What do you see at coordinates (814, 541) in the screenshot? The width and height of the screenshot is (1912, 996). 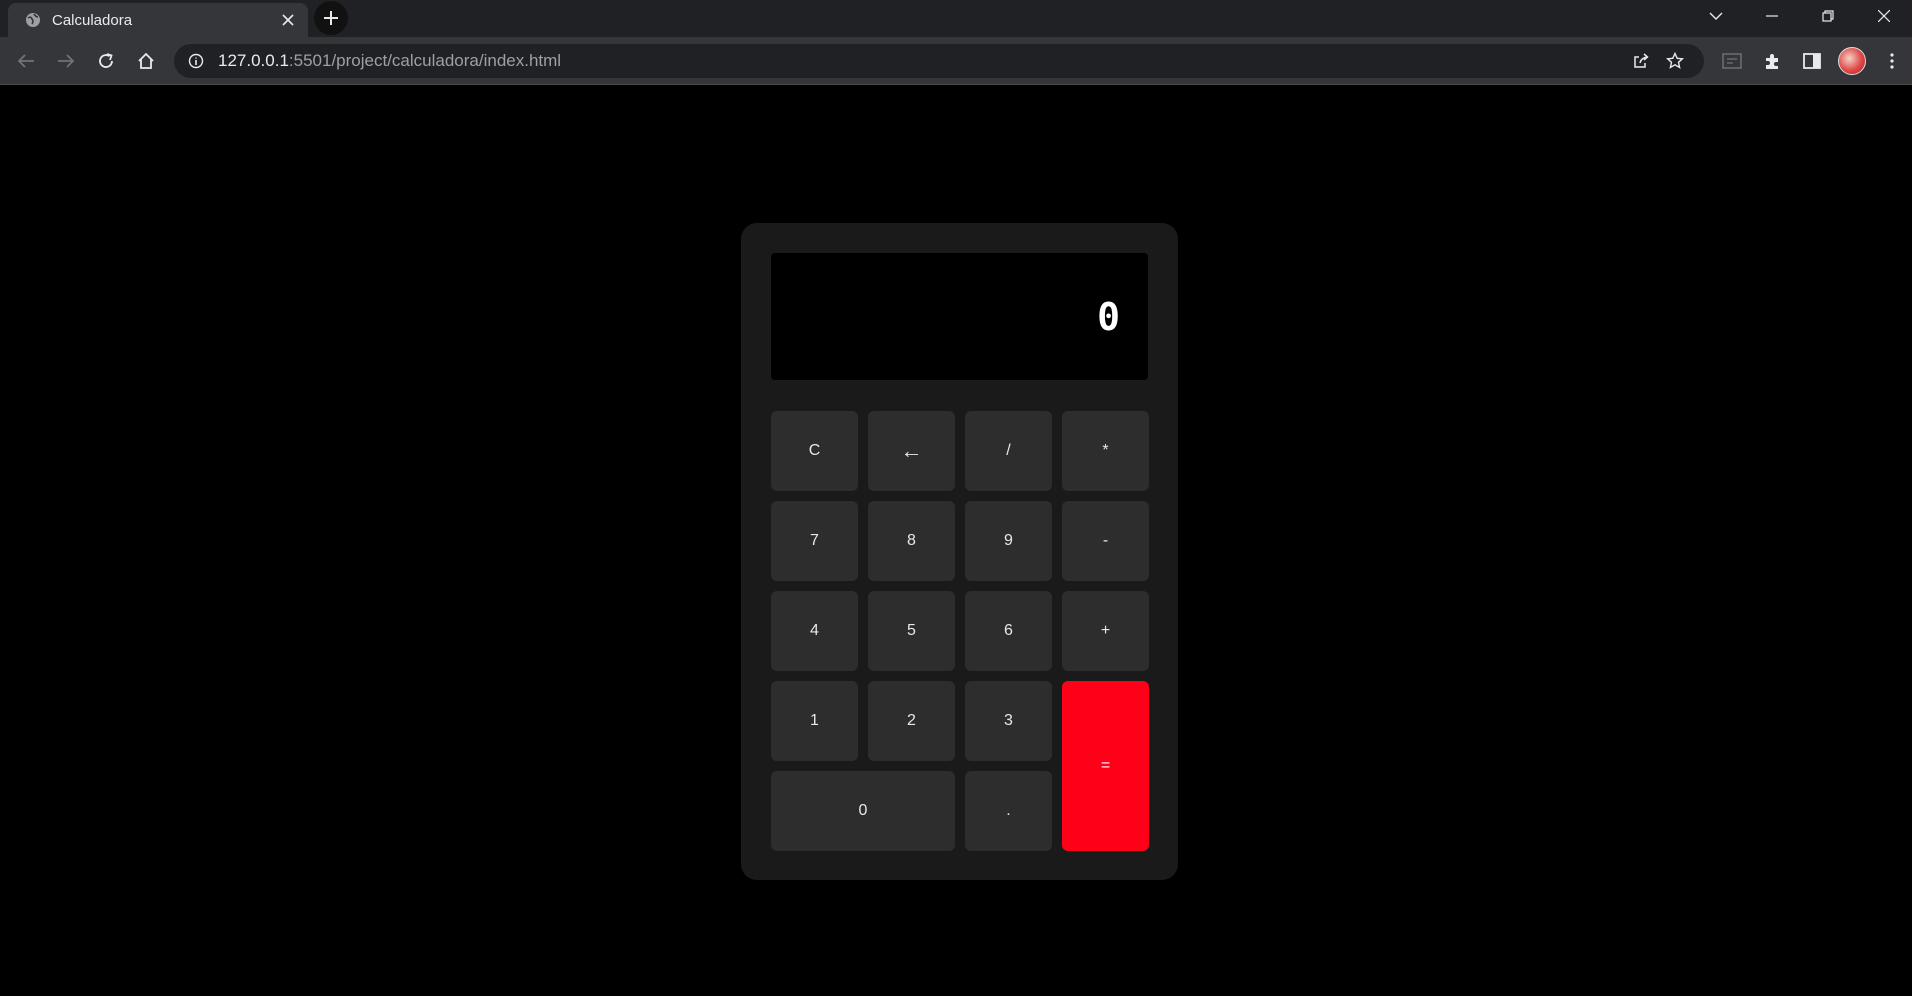 I see `digit-7-button: 7` at bounding box center [814, 541].